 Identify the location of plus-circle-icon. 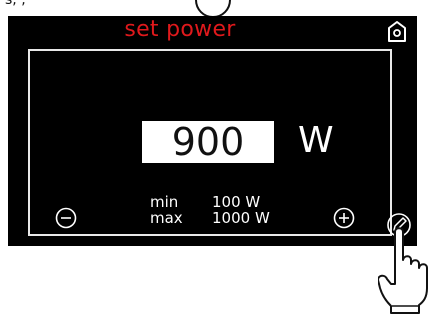
(344, 218).